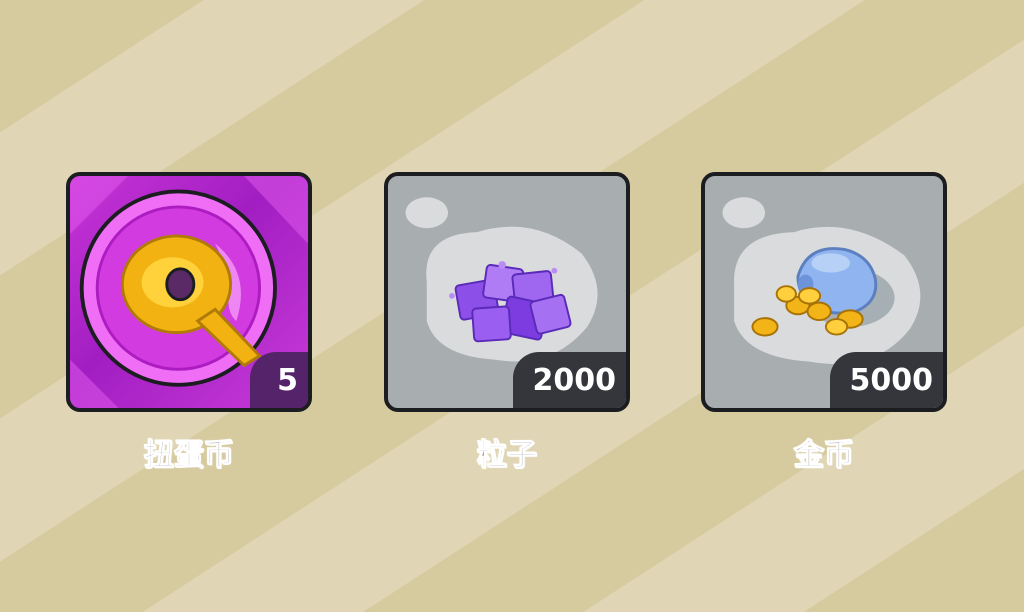 The image size is (1024, 612). Describe the element at coordinates (886, 380) in the screenshot. I see `reward-count-badge: 5000` at that location.